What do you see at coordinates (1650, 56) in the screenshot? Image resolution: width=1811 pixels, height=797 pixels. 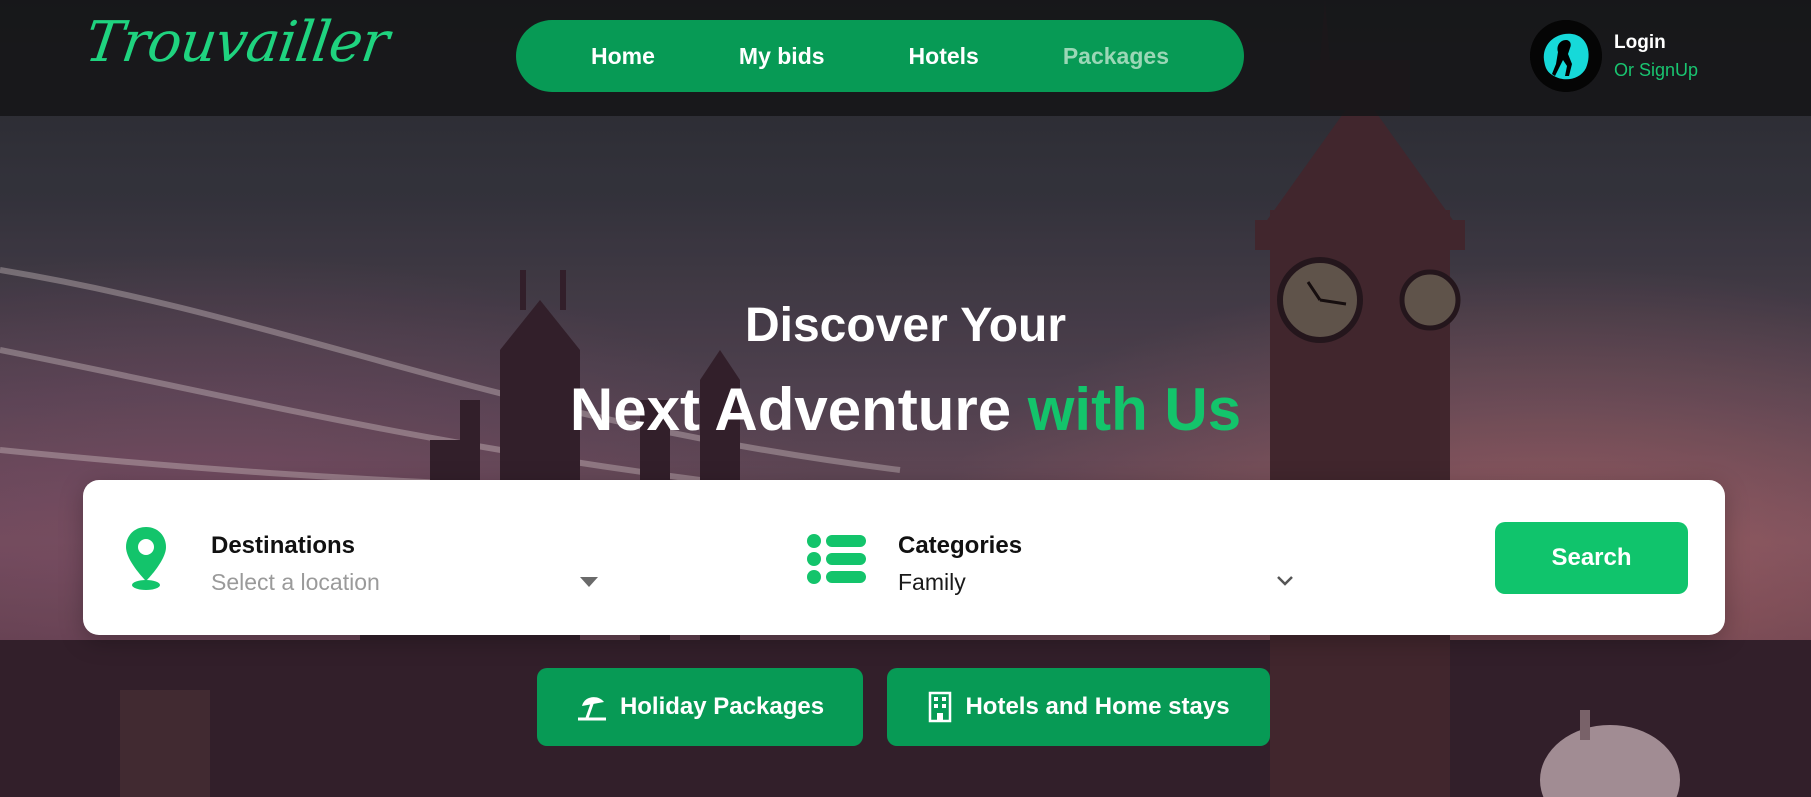 I see `account-area: Login Or SignUp` at bounding box center [1650, 56].